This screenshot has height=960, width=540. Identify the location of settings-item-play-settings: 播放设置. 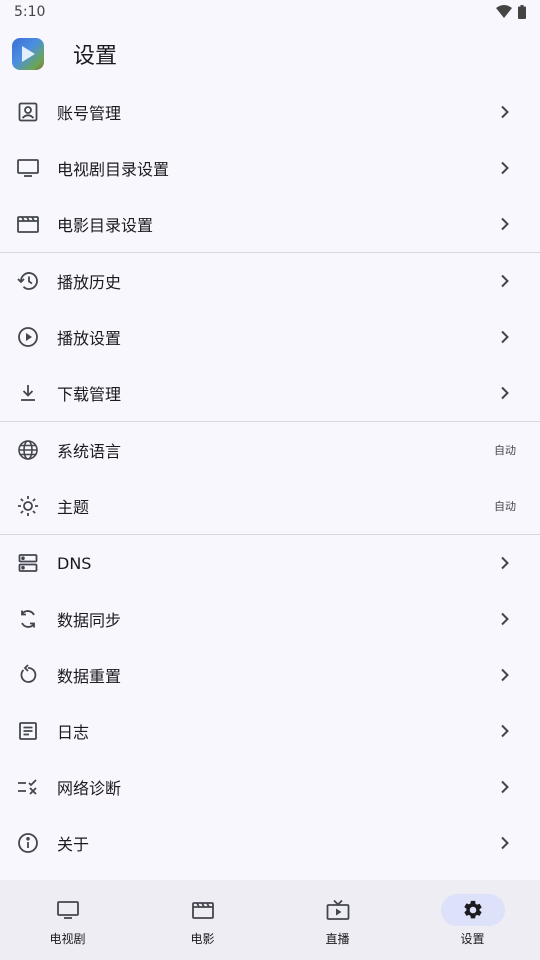
(270, 337).